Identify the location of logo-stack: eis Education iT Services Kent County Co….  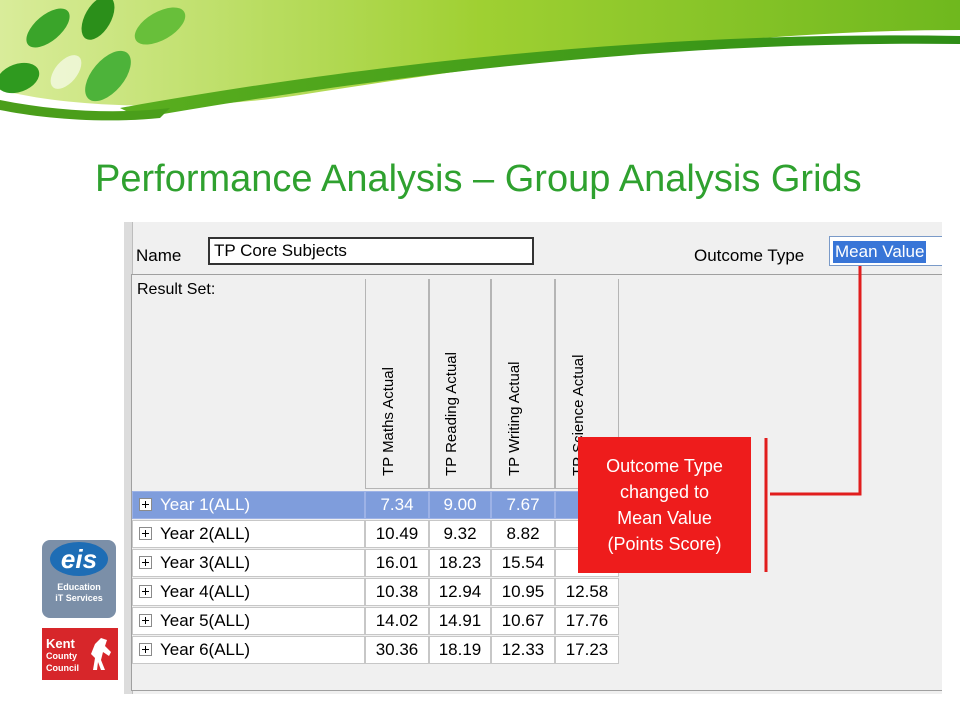
(81, 610).